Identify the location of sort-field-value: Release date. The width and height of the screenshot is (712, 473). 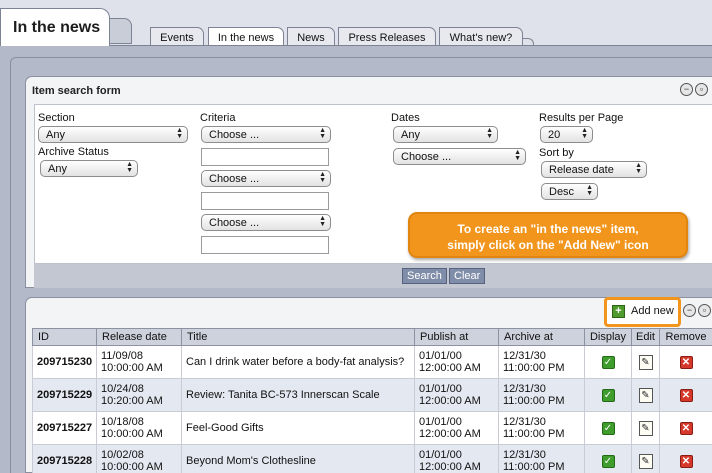
(581, 170).